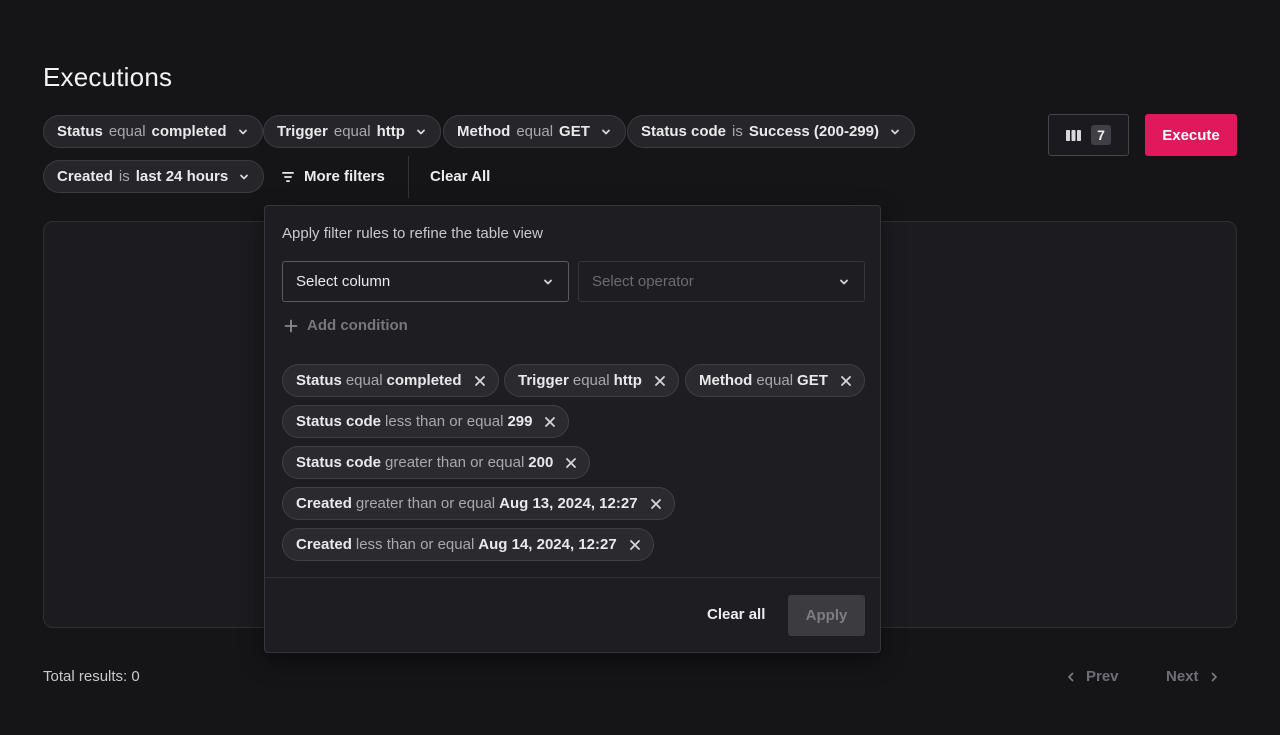 The height and width of the screenshot is (735, 1280). I want to click on filter-field: Status code, so click(684, 131).